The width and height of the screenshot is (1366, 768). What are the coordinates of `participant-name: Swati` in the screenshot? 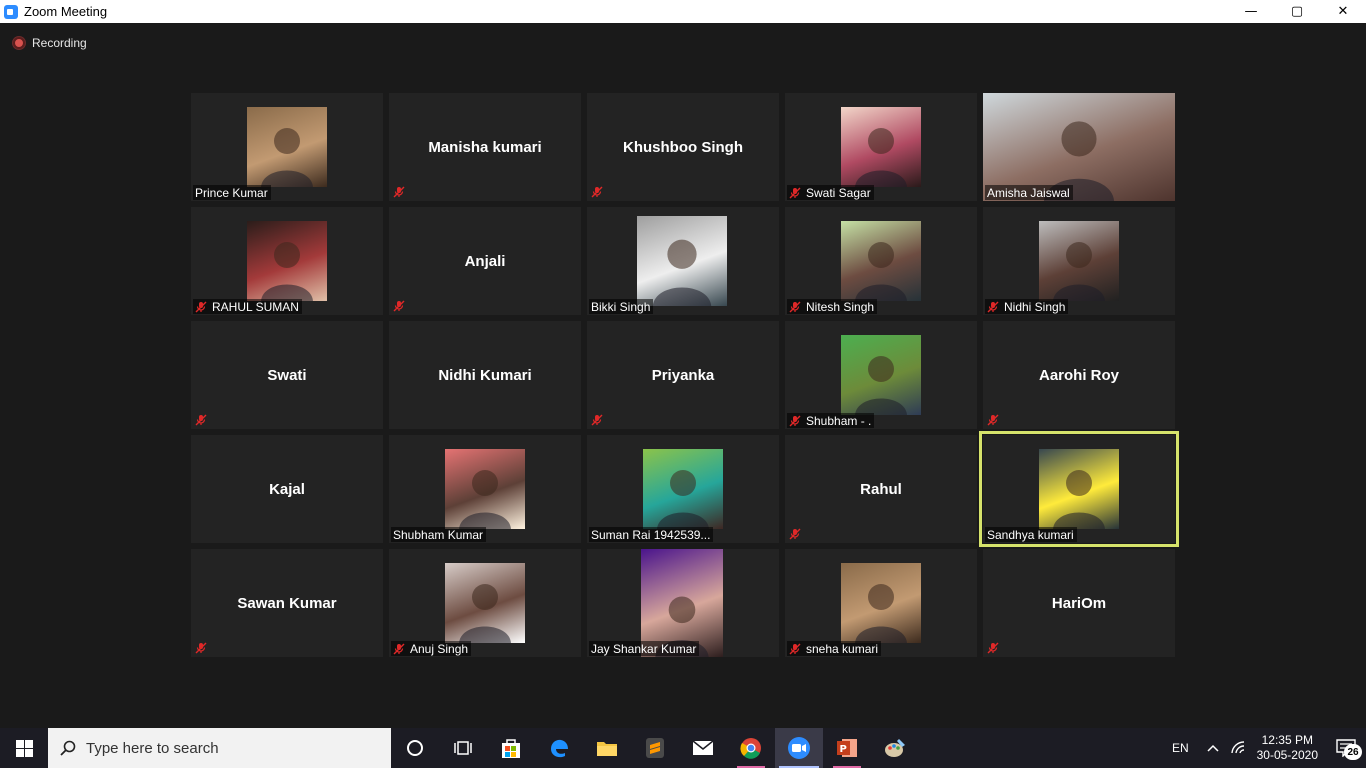 It's located at (287, 375).